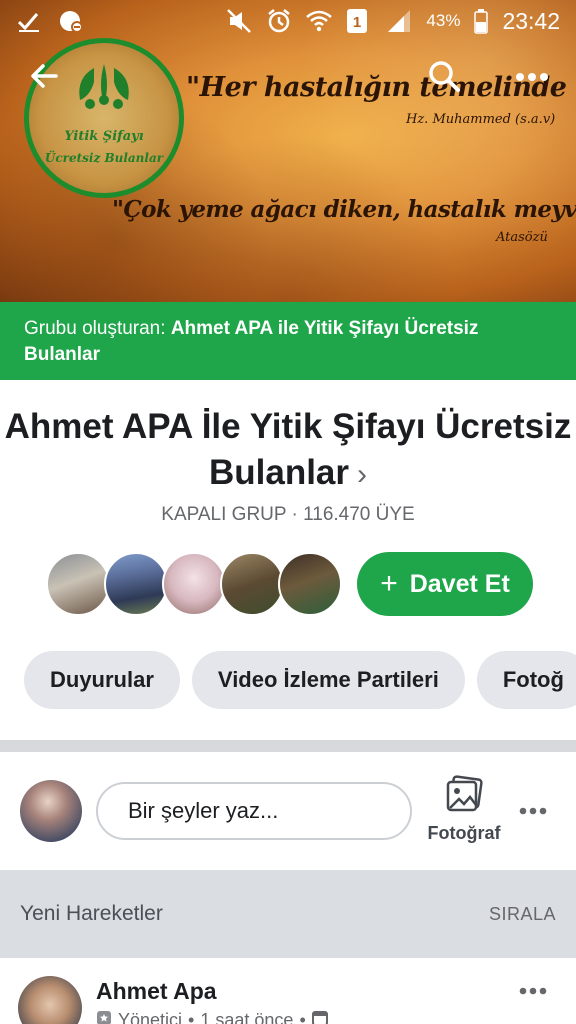 The height and width of the screenshot is (1024, 576). What do you see at coordinates (464, 796) in the screenshot?
I see `photo-icon` at bounding box center [464, 796].